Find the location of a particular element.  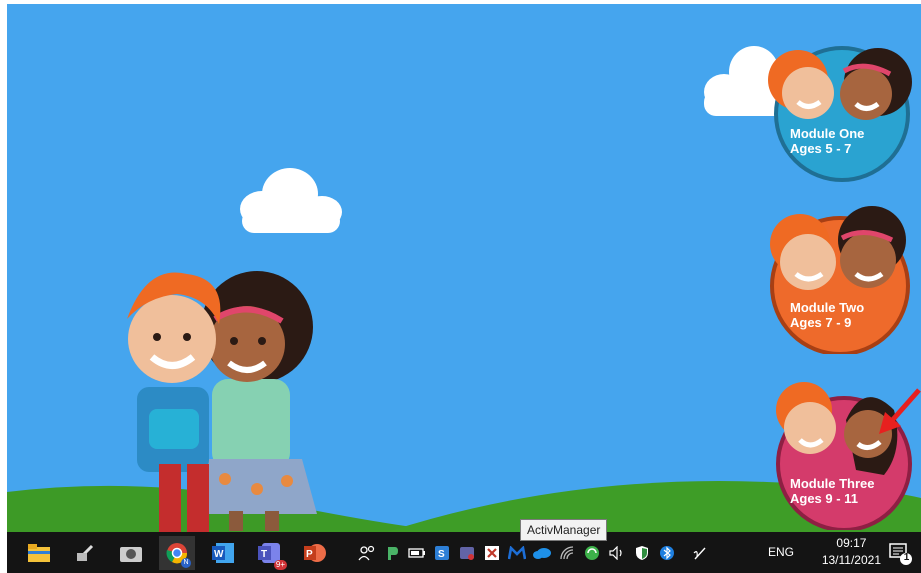

clock: 09:17 13/11/2021 is located at coordinates (851, 552).